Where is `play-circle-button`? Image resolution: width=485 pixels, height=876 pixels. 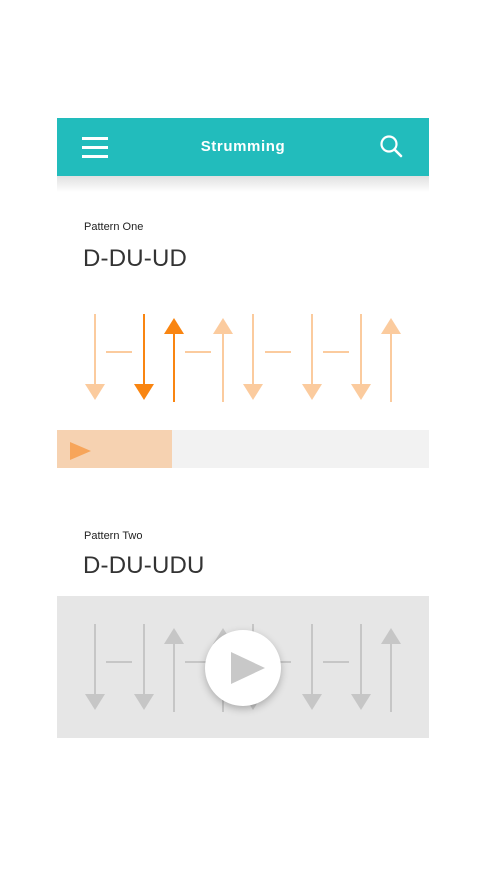 play-circle-button is located at coordinates (243, 668).